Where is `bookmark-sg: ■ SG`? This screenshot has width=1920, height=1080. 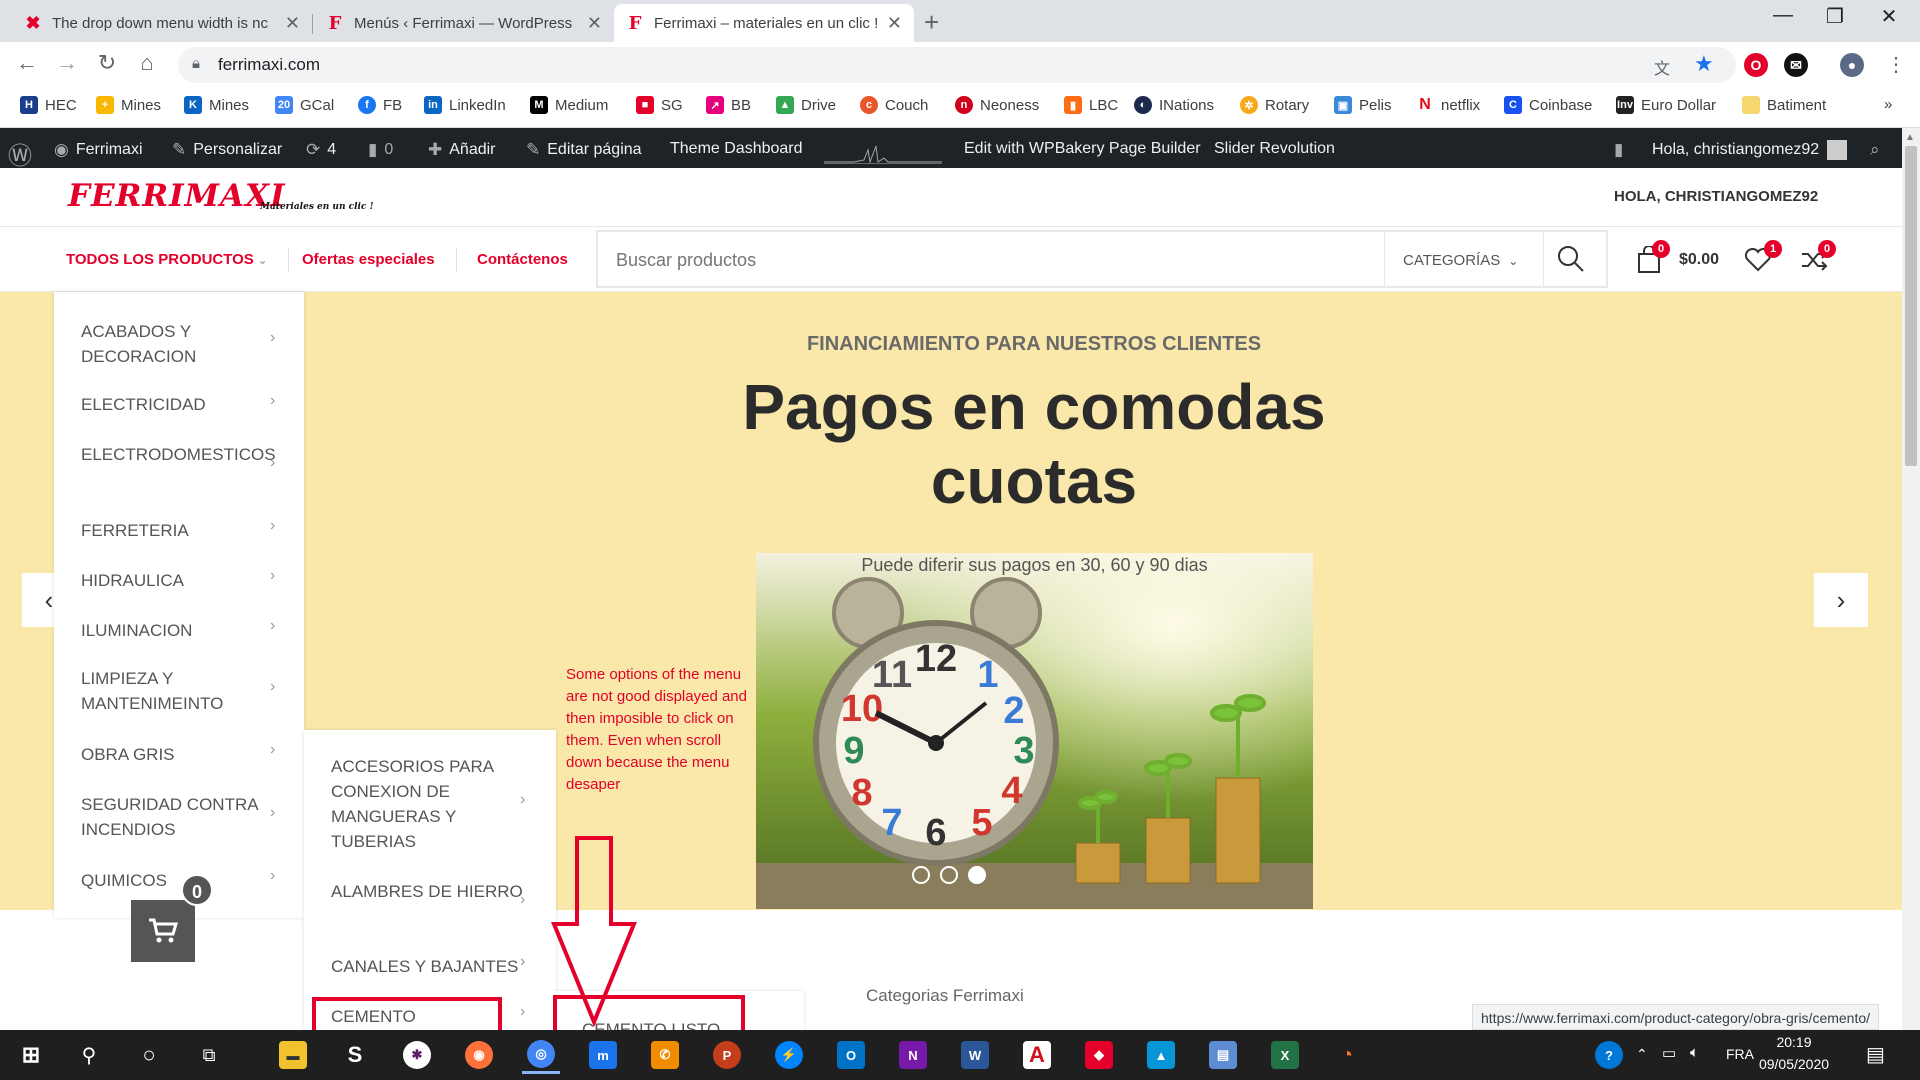
bookmark-sg: ■ SG is located at coordinates (659, 105).